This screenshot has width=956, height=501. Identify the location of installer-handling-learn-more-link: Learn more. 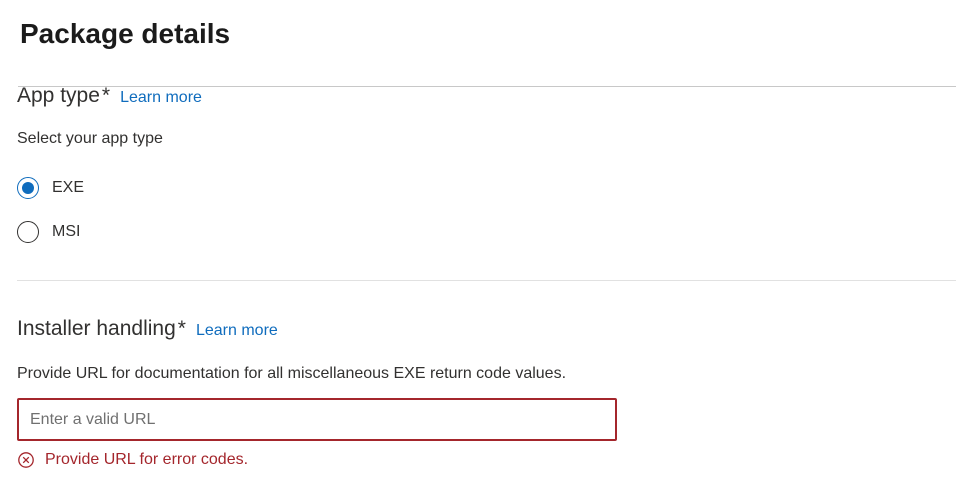
(237, 331).